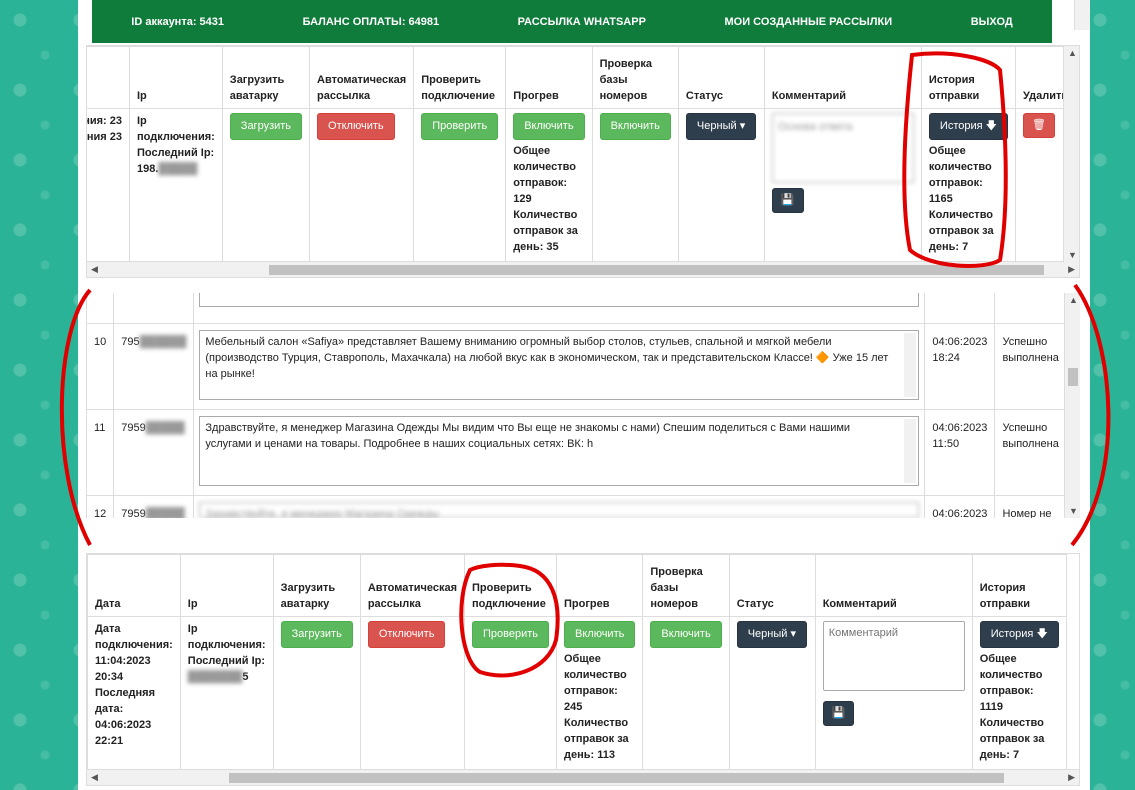  I want to click on top-table-hscroll: ◀ ▶, so click(583, 269).